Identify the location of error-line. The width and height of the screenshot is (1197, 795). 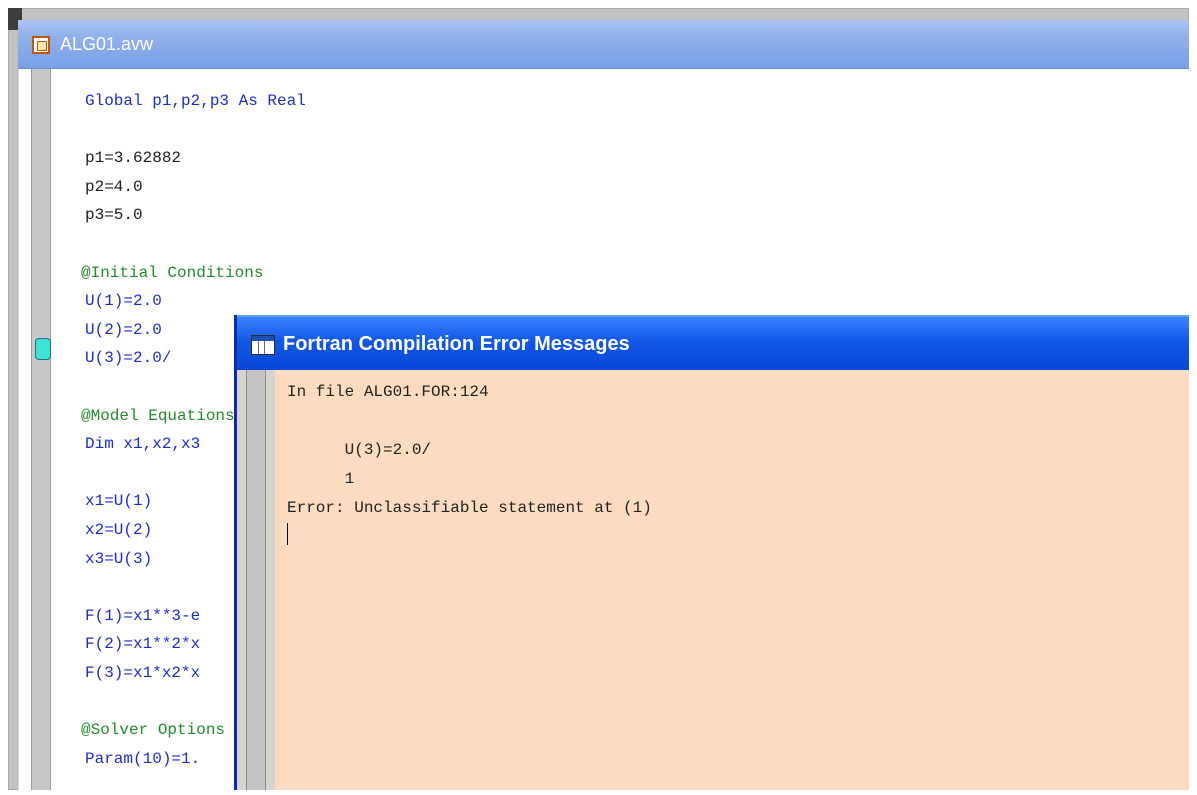
(469, 421).